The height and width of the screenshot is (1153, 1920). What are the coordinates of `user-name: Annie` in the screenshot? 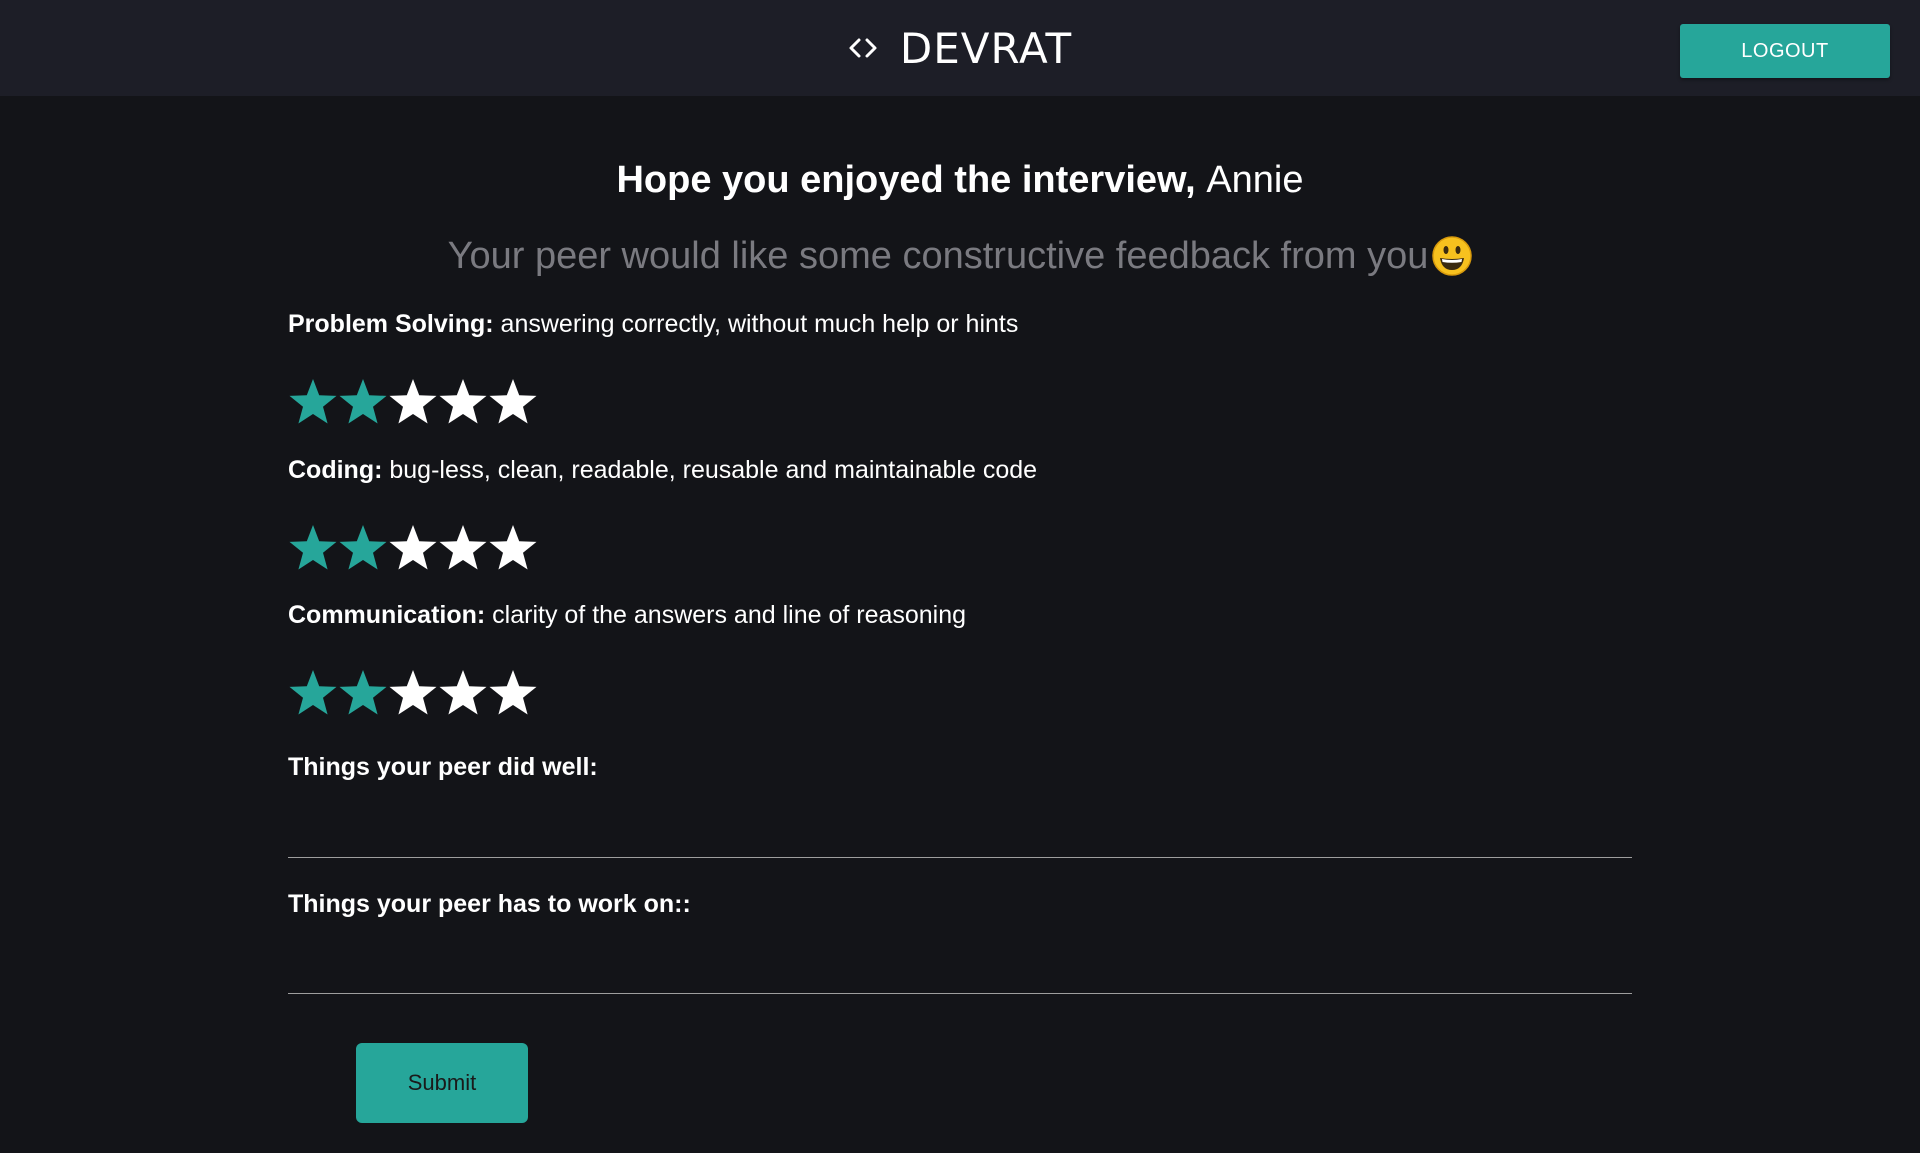 It's located at (1255, 180).